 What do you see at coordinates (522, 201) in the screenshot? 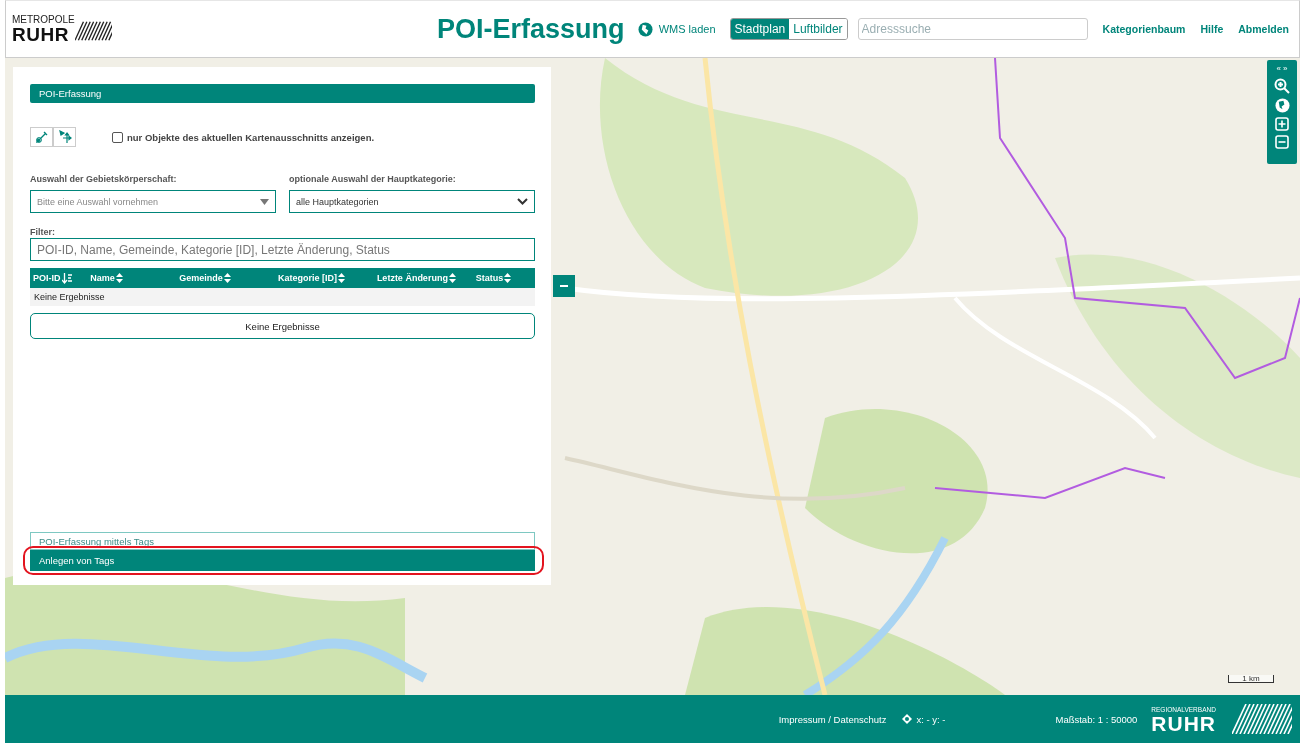
I see `chevron-icon` at bounding box center [522, 201].